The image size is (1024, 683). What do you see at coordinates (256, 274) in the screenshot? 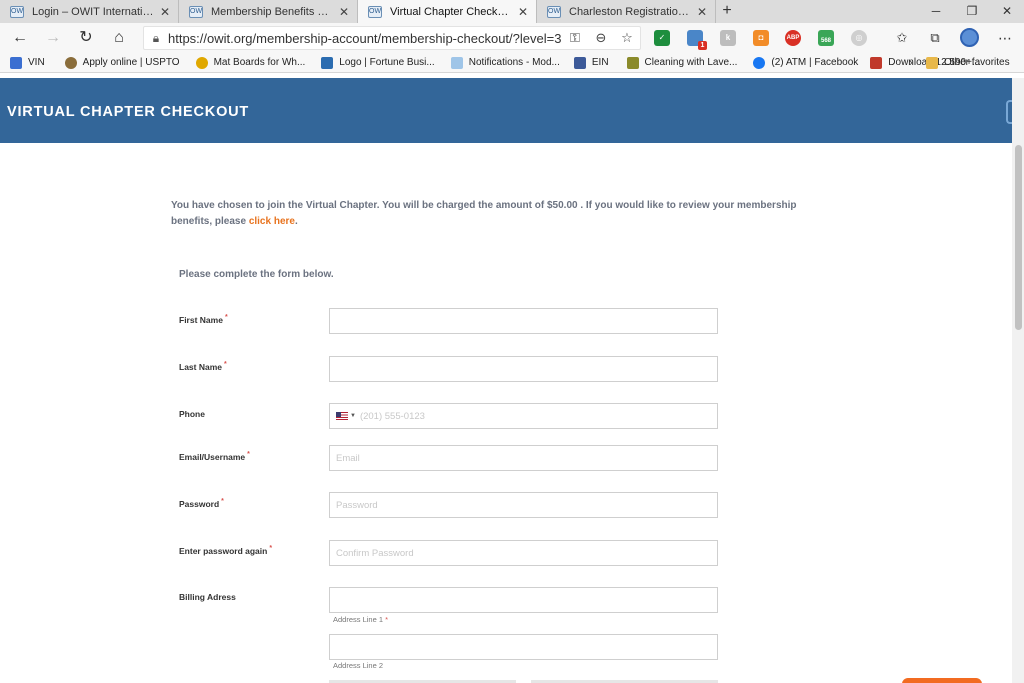
I see `form-instruction: Please complete the form below.` at bounding box center [256, 274].